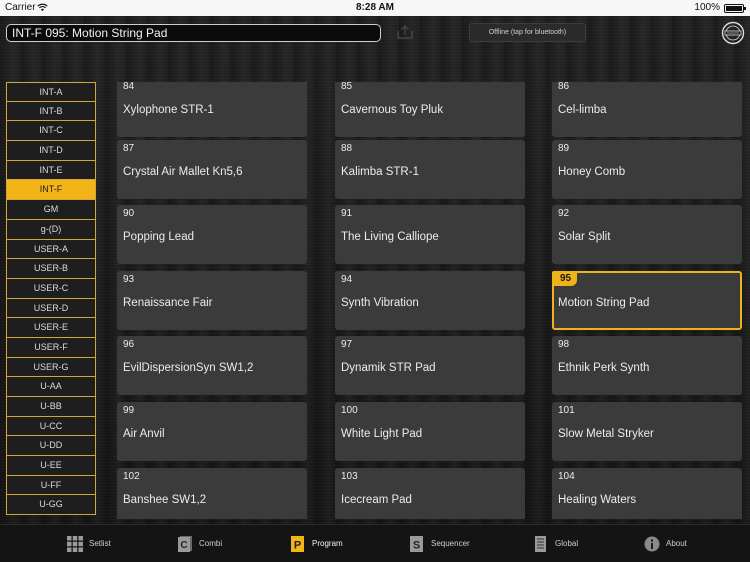  Describe the element at coordinates (392, 110) in the screenshot. I see `program-name: Cavernous Toy Pluk` at that location.